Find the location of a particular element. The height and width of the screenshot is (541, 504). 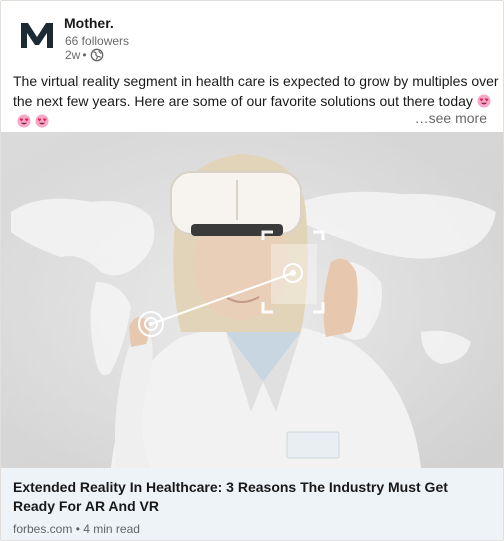

company-name: Mother. is located at coordinates (89, 23).